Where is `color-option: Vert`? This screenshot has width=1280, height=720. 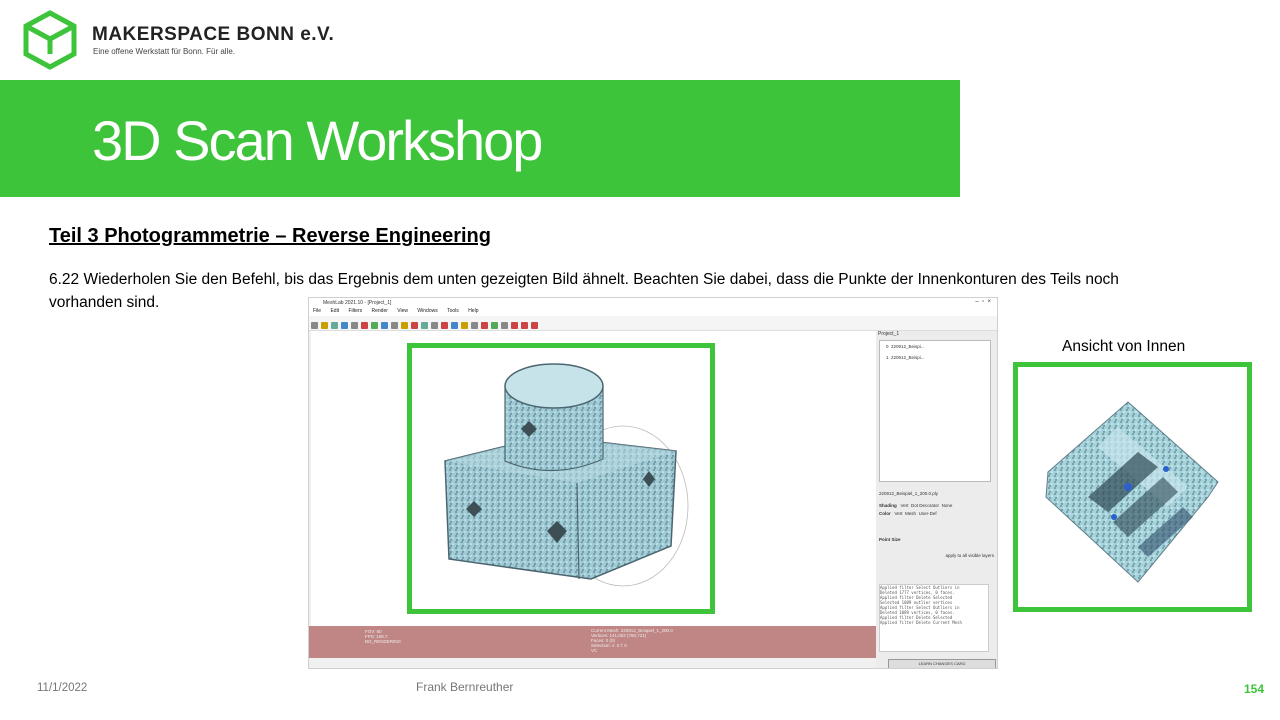
color-option: Vert is located at coordinates (899, 513).